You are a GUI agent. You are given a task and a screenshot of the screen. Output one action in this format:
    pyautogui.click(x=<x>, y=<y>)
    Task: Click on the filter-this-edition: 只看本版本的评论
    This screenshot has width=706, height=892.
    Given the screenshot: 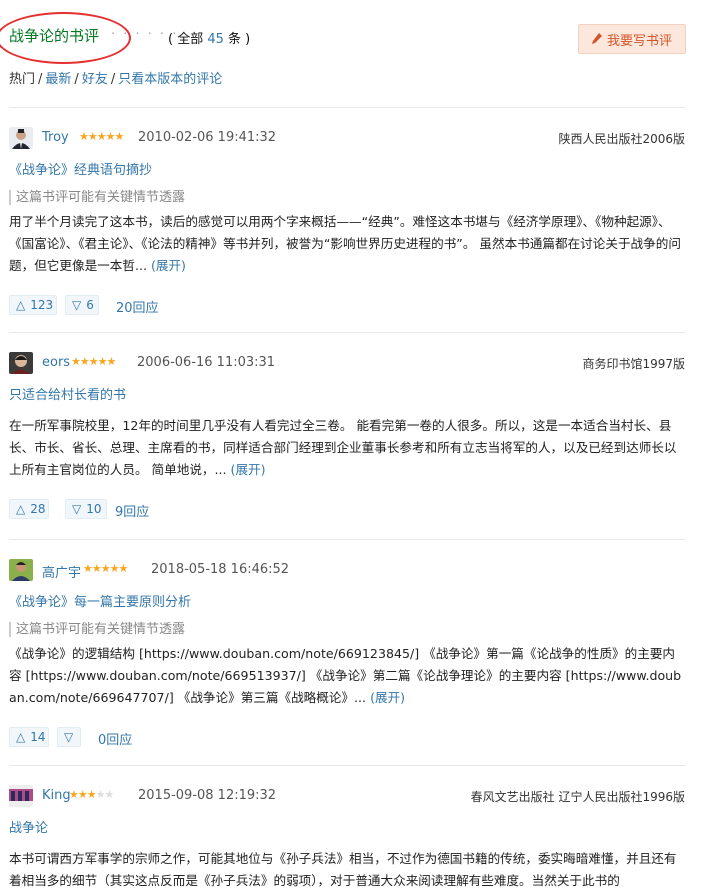 What is the action you would take?
    pyautogui.click(x=170, y=79)
    